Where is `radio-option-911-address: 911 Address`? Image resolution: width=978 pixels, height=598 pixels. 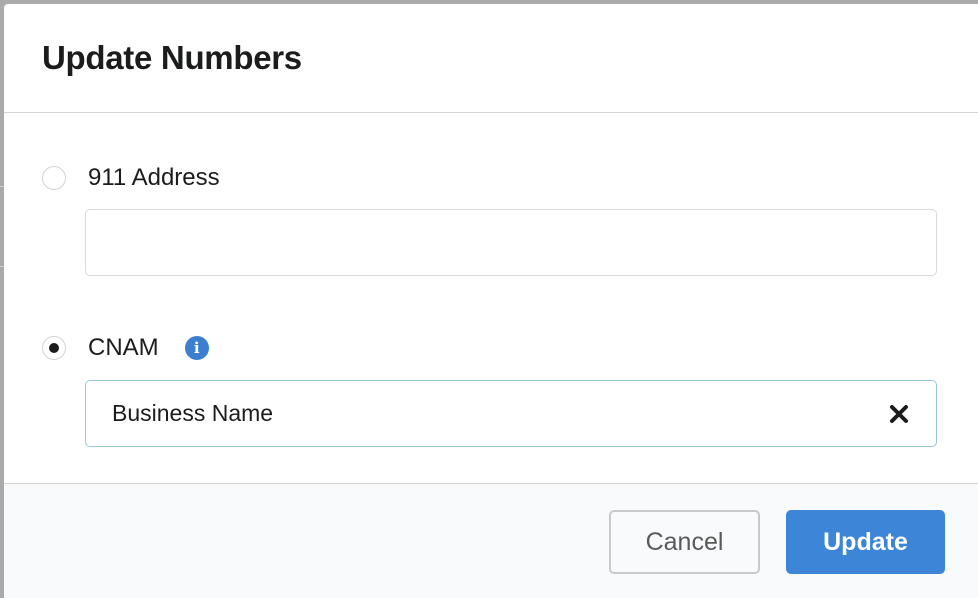 radio-option-911-address: 911 Address is located at coordinates (131, 178).